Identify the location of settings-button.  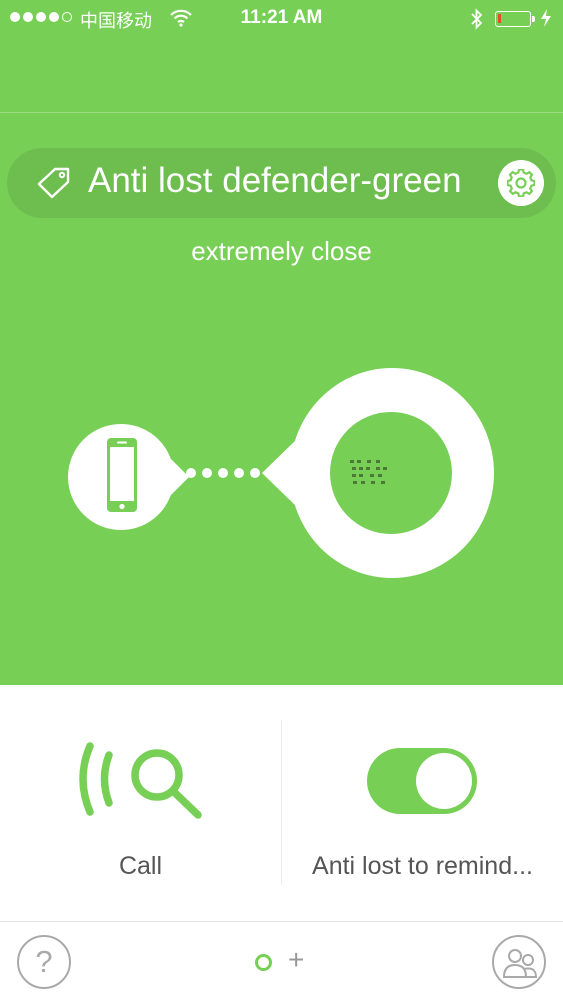
(521, 183).